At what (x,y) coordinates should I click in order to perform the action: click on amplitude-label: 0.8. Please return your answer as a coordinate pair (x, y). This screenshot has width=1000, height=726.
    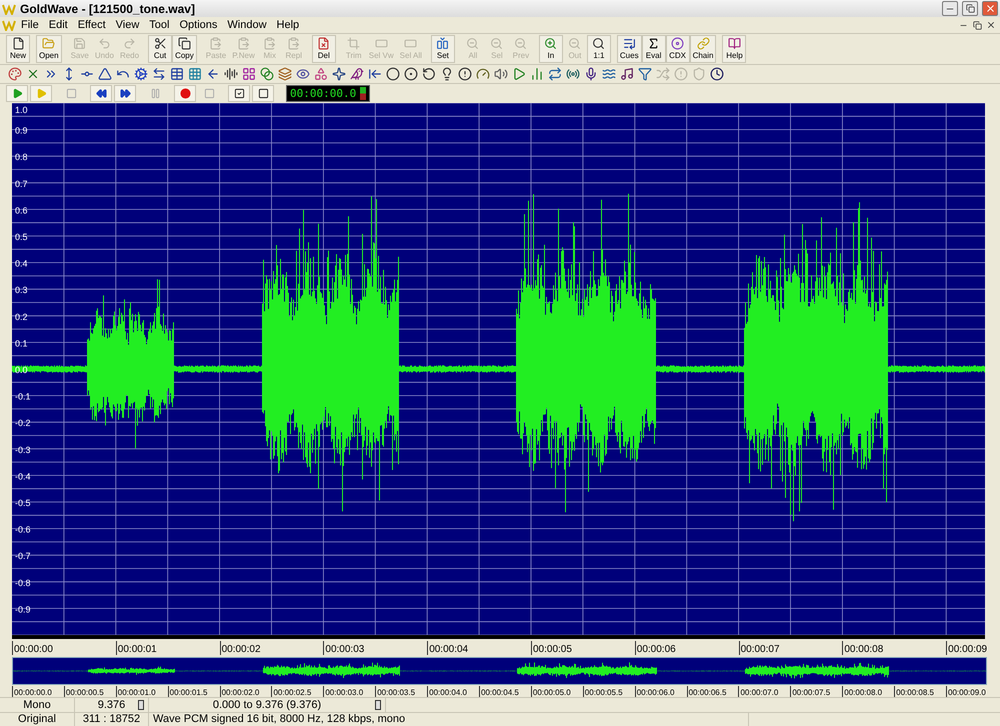
    Looking at the image, I should click on (21, 157).